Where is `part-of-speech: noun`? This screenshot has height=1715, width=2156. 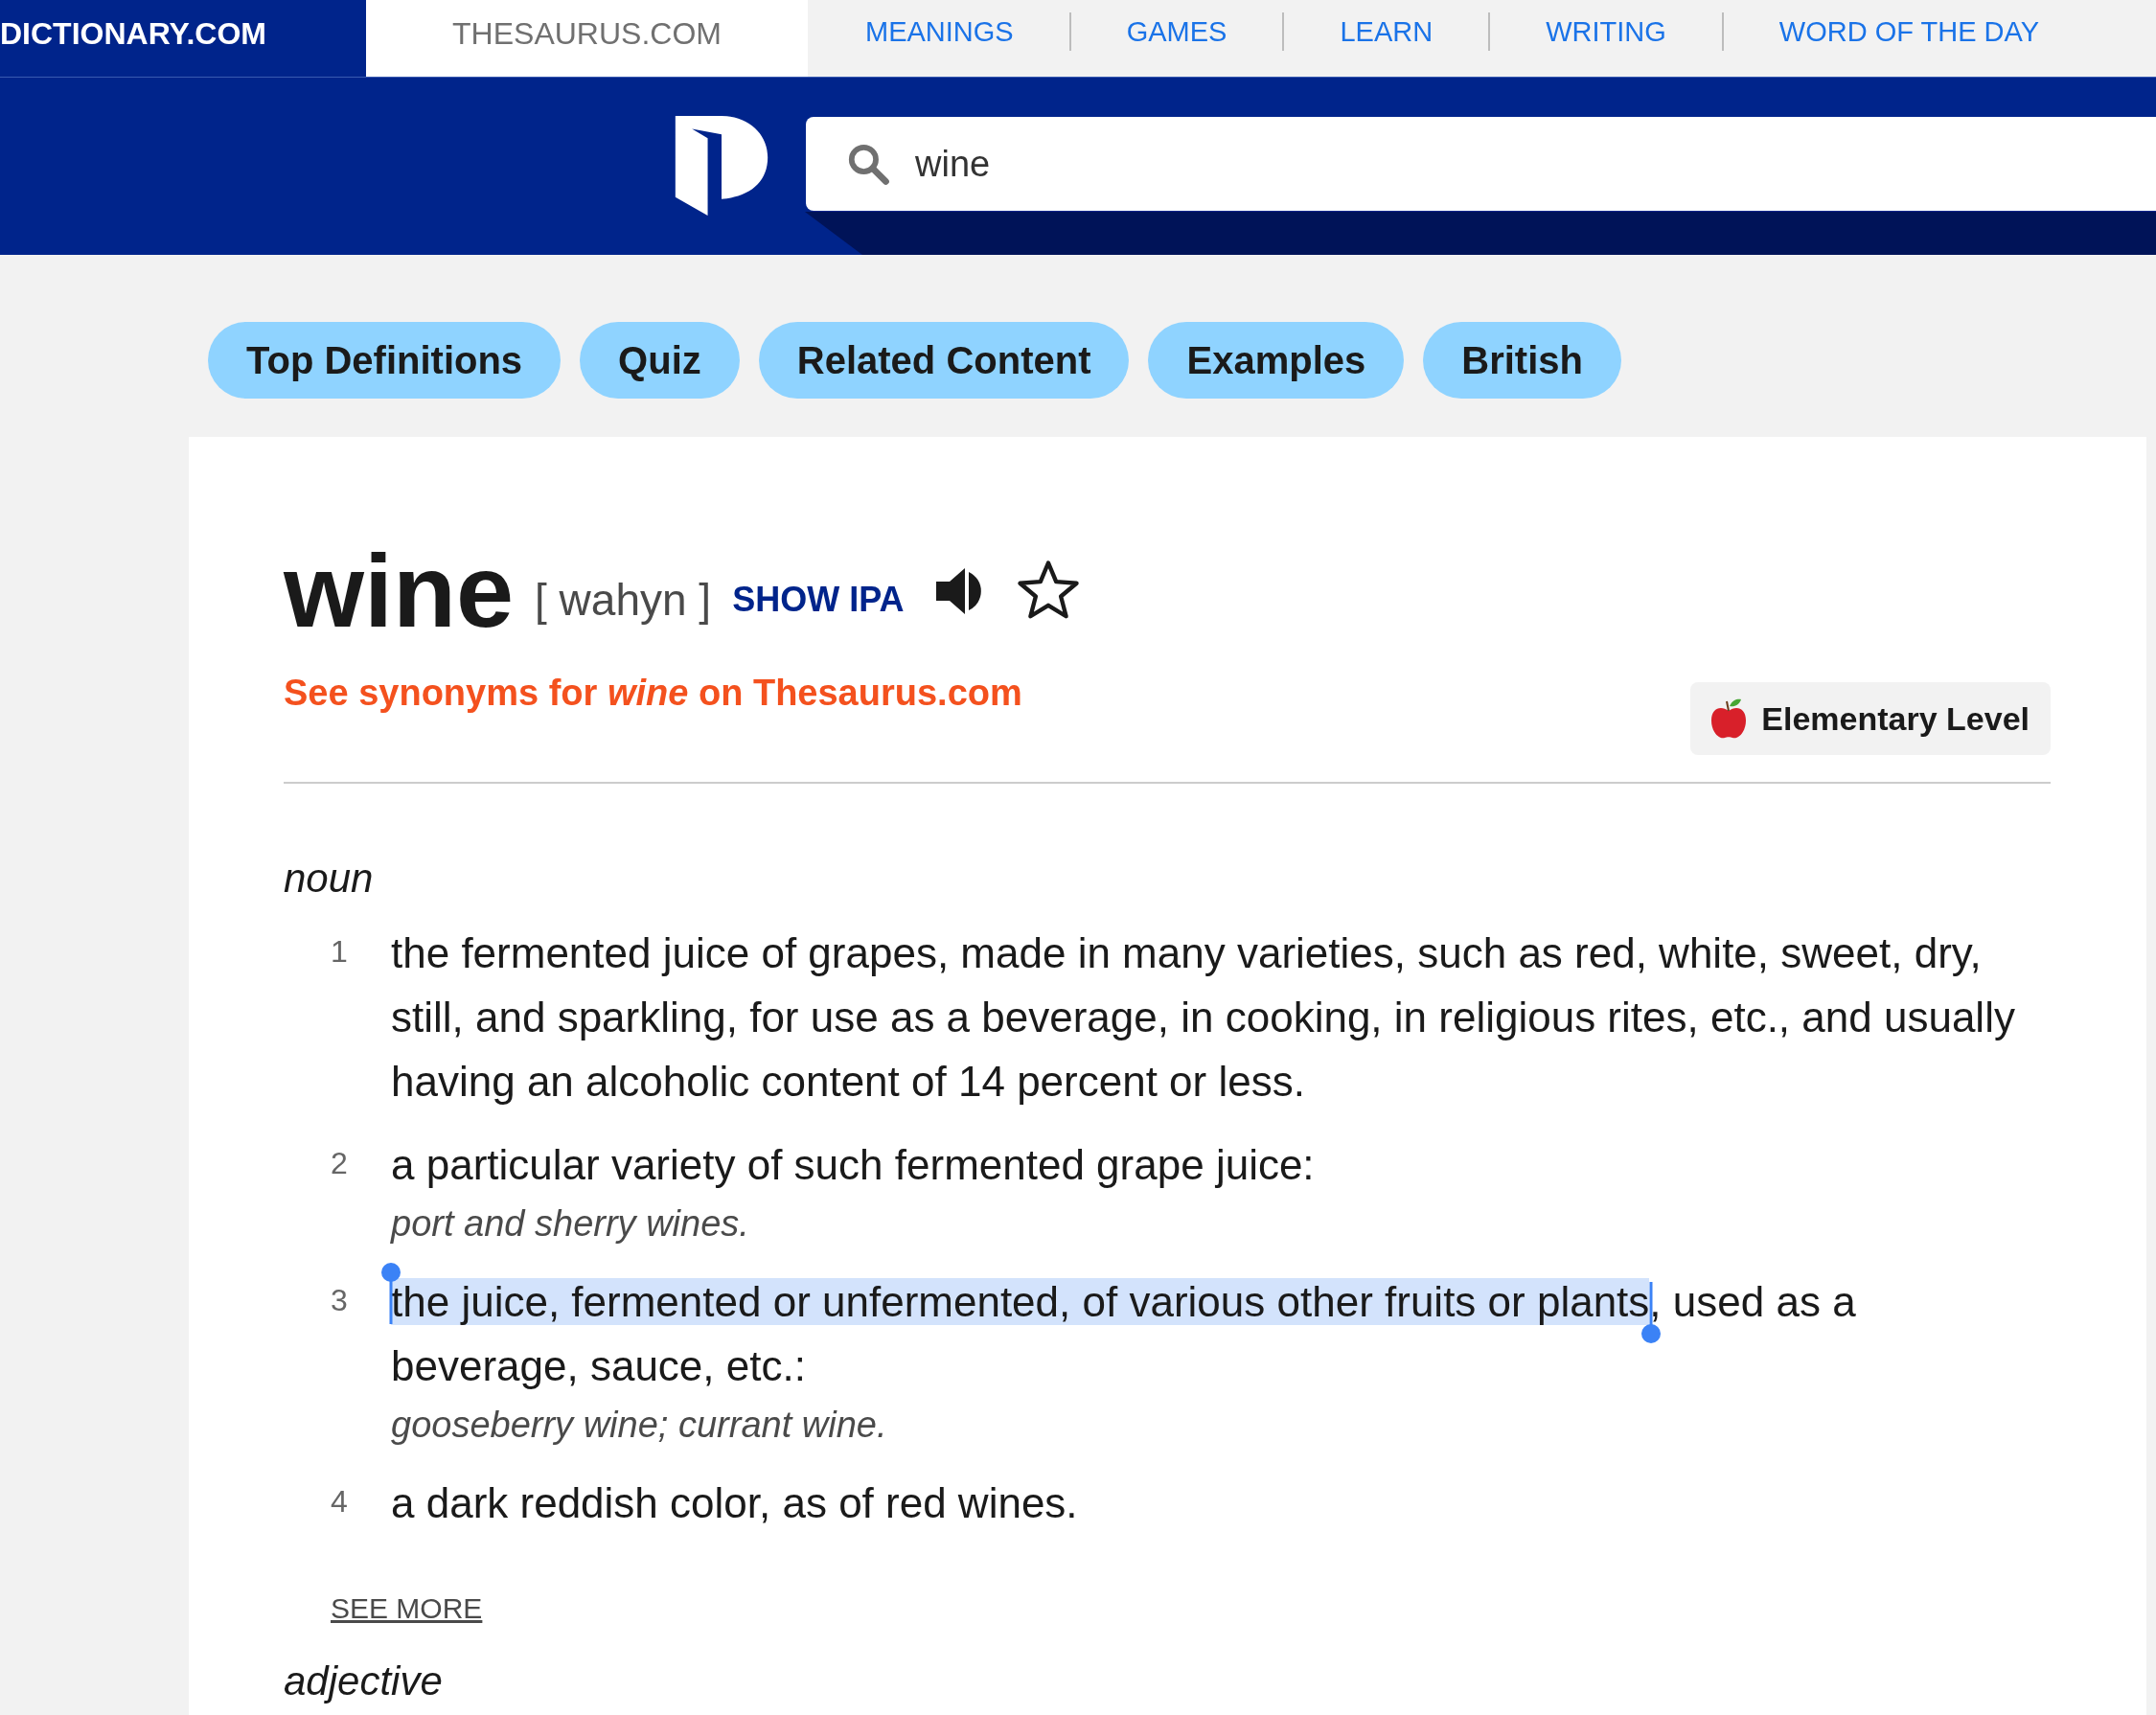 part-of-speech: noun is located at coordinates (329, 879).